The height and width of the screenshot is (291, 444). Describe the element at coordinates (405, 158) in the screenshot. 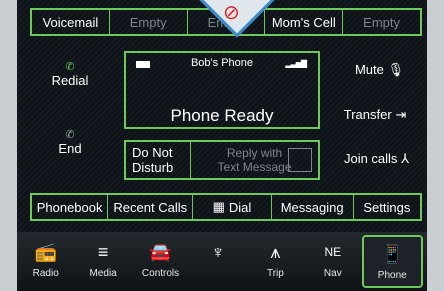

I see `join-icon: ⅄` at that location.